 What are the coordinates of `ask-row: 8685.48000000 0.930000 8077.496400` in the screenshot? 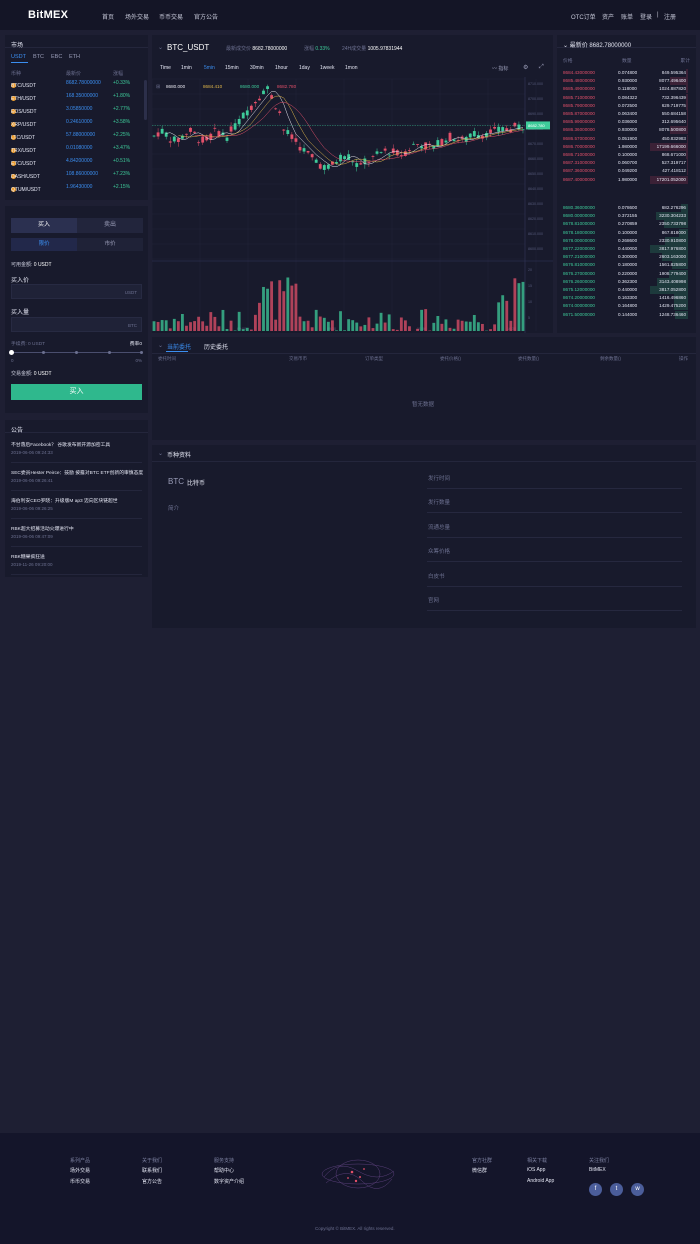 It's located at (625, 81).